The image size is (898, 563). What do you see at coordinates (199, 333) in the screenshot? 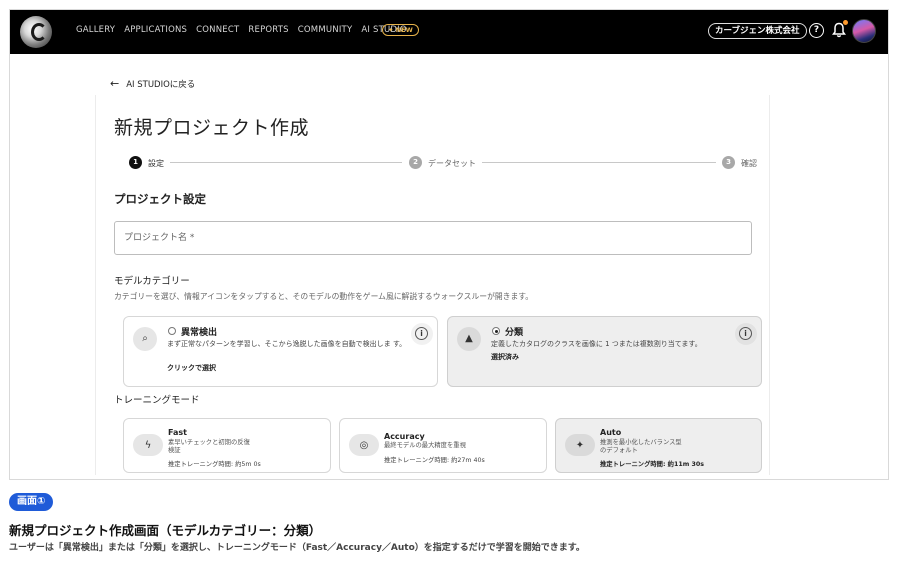
I see `category-title: 異常検出` at bounding box center [199, 333].